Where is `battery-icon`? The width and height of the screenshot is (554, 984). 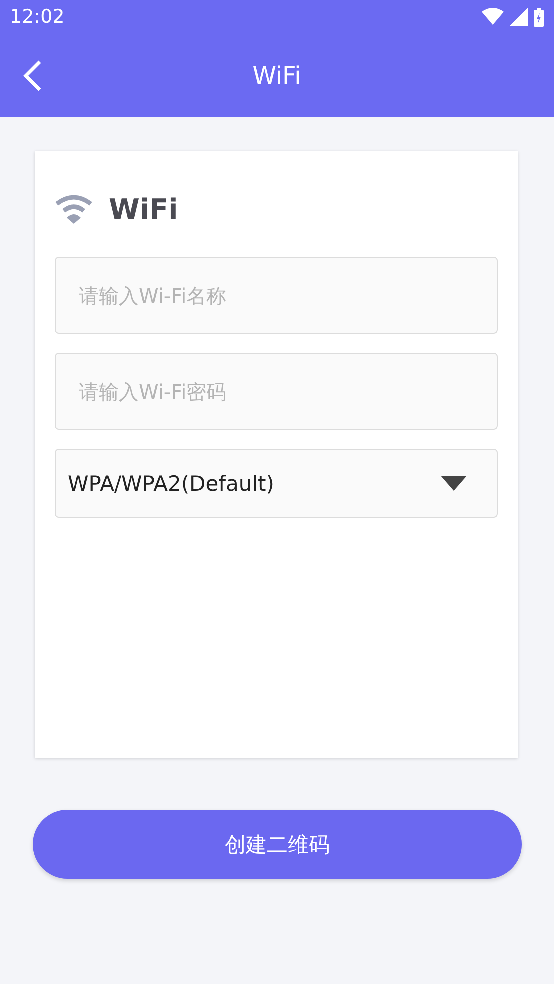 battery-icon is located at coordinates (539, 17).